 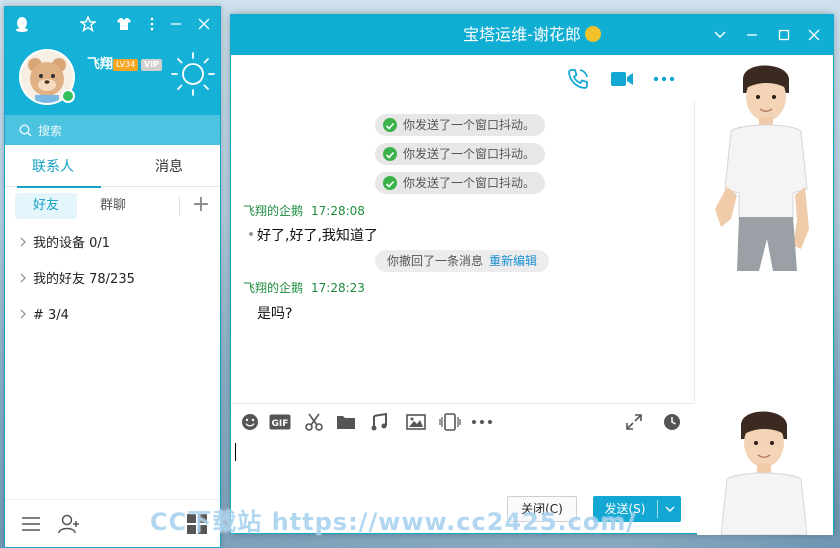 What do you see at coordinates (393, 522) in the screenshot?
I see `watermark: CC下载站 https://www.cc2425.com/` at bounding box center [393, 522].